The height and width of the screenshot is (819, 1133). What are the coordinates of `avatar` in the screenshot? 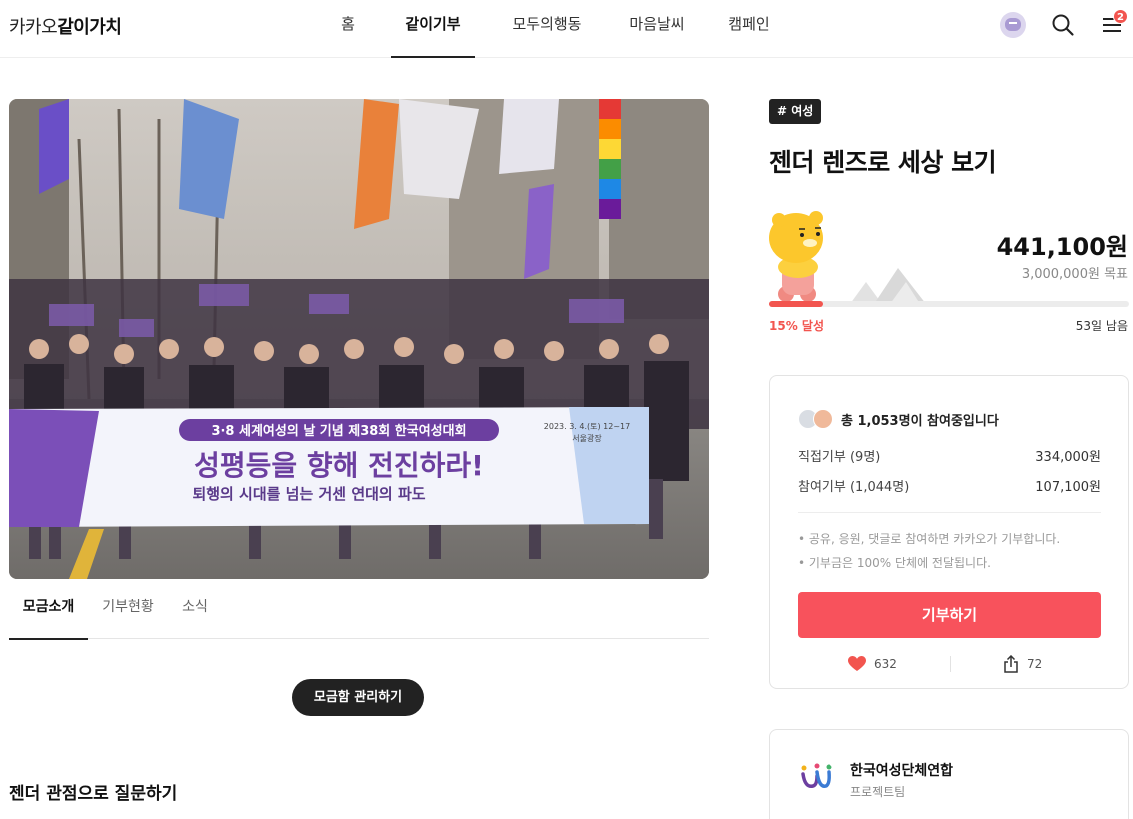 It's located at (1013, 25).